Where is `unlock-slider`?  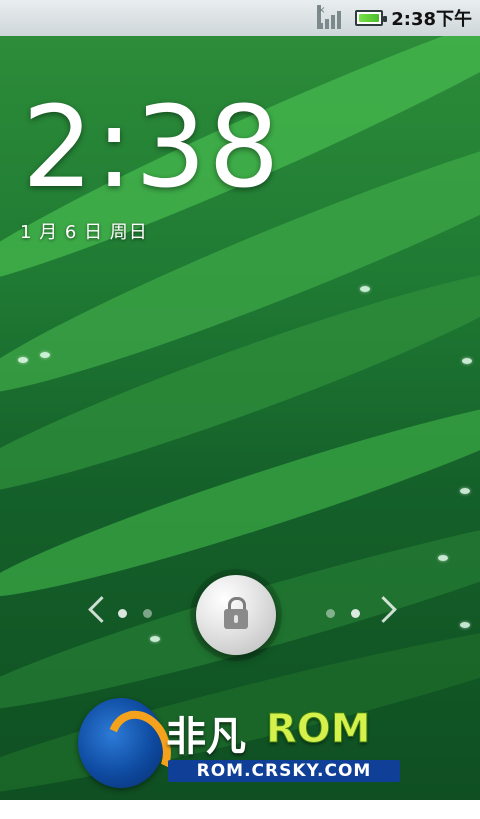 unlock-slider is located at coordinates (240, 615).